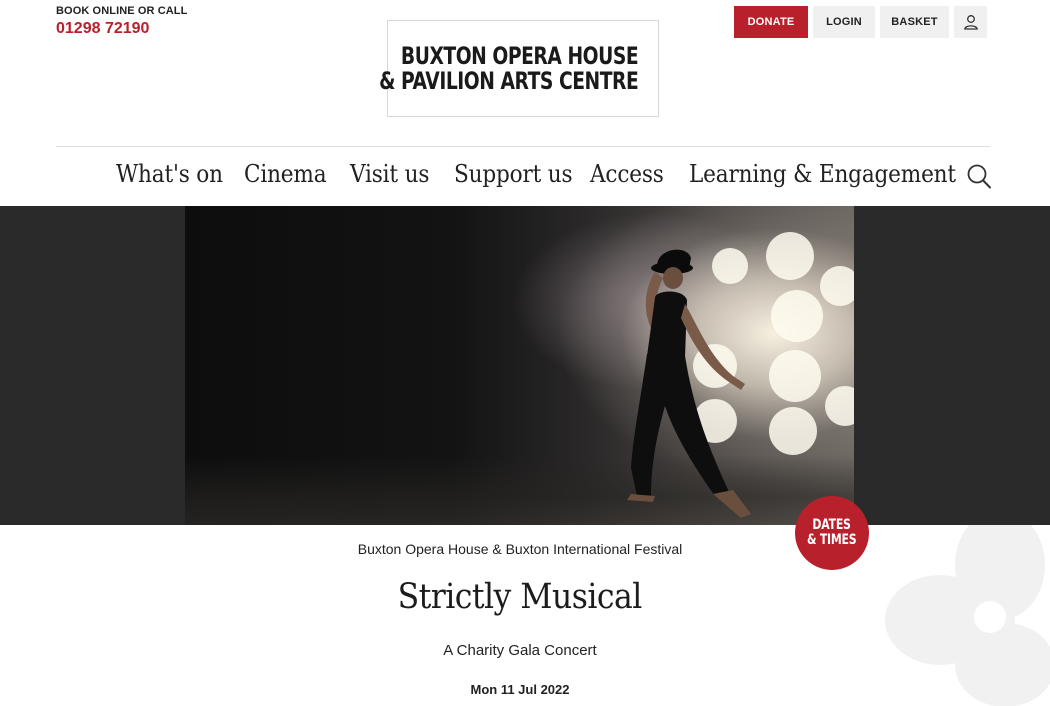 Image resolution: width=1050 pixels, height=706 pixels. Describe the element at coordinates (822, 174) in the screenshot. I see `nav-item-learning-engagement: Learning & Engagement` at that location.